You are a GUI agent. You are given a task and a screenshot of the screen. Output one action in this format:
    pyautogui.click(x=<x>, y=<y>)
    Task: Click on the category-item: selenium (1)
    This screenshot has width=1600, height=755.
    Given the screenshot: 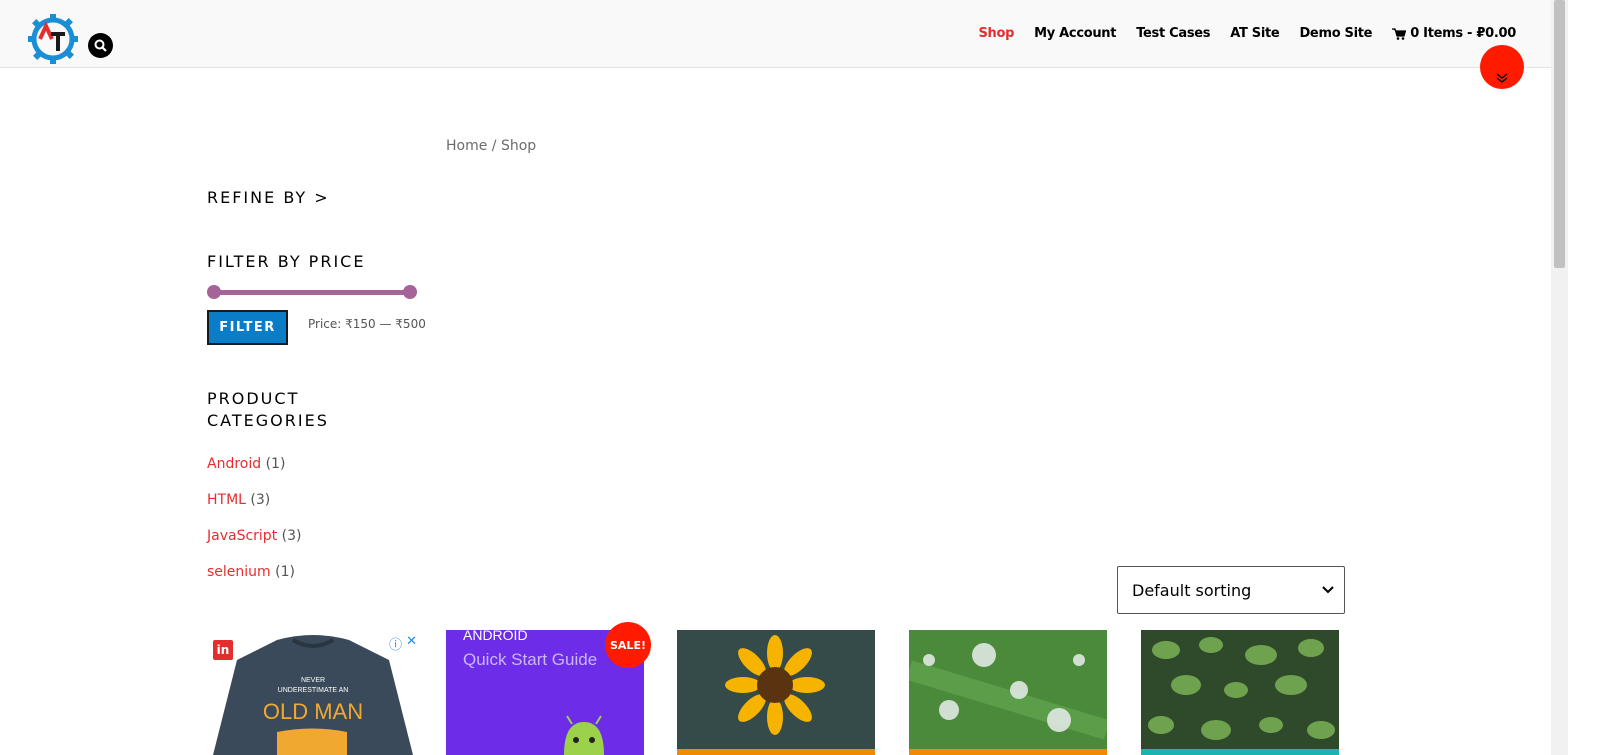 What is the action you would take?
    pyautogui.click(x=254, y=582)
    